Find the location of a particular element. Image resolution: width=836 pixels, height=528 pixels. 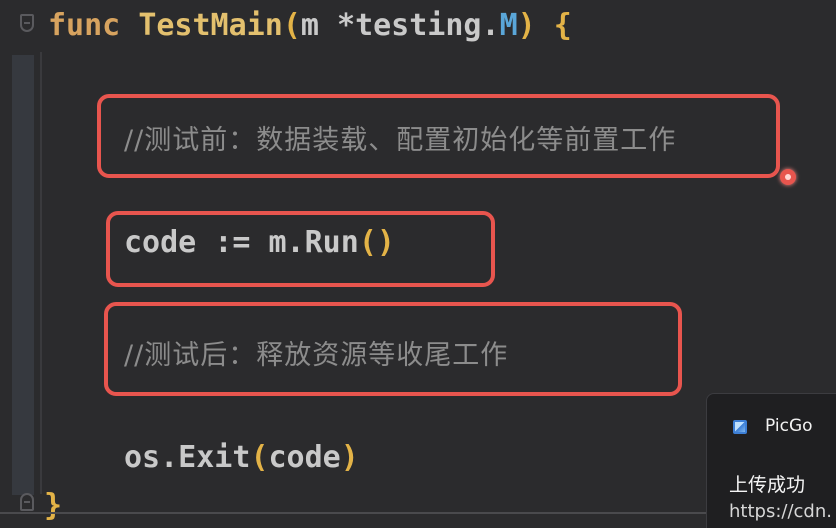

func-declaration-line: func TestMain(m *testing.M) { is located at coordinates (310, 25).